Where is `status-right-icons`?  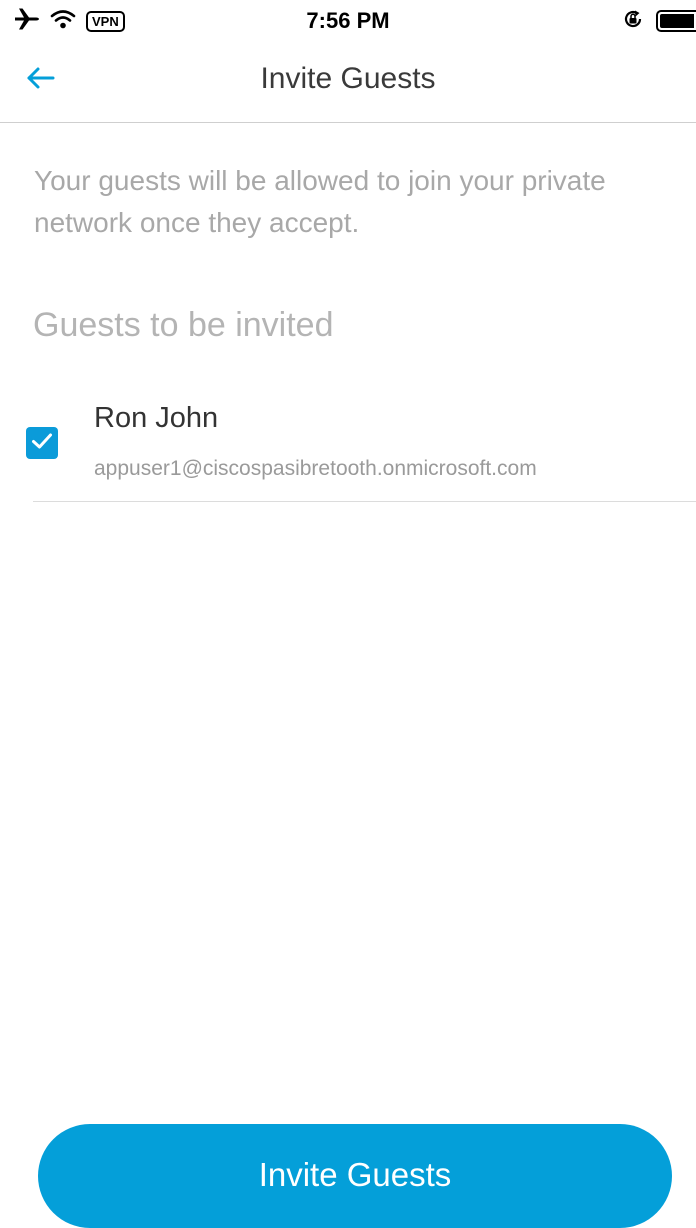
status-right-icons is located at coordinates (659, 21).